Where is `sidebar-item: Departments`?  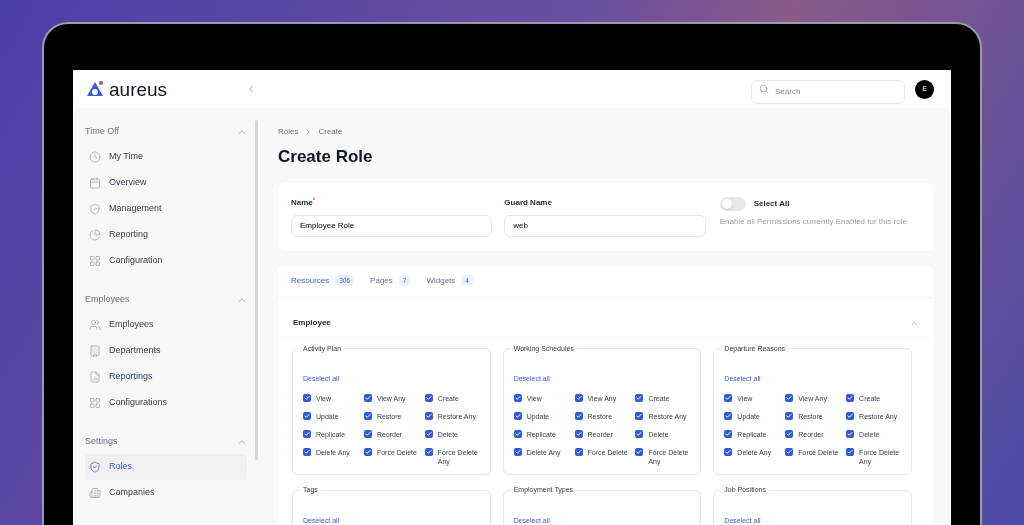
sidebar-item: Departments is located at coordinates (166, 351).